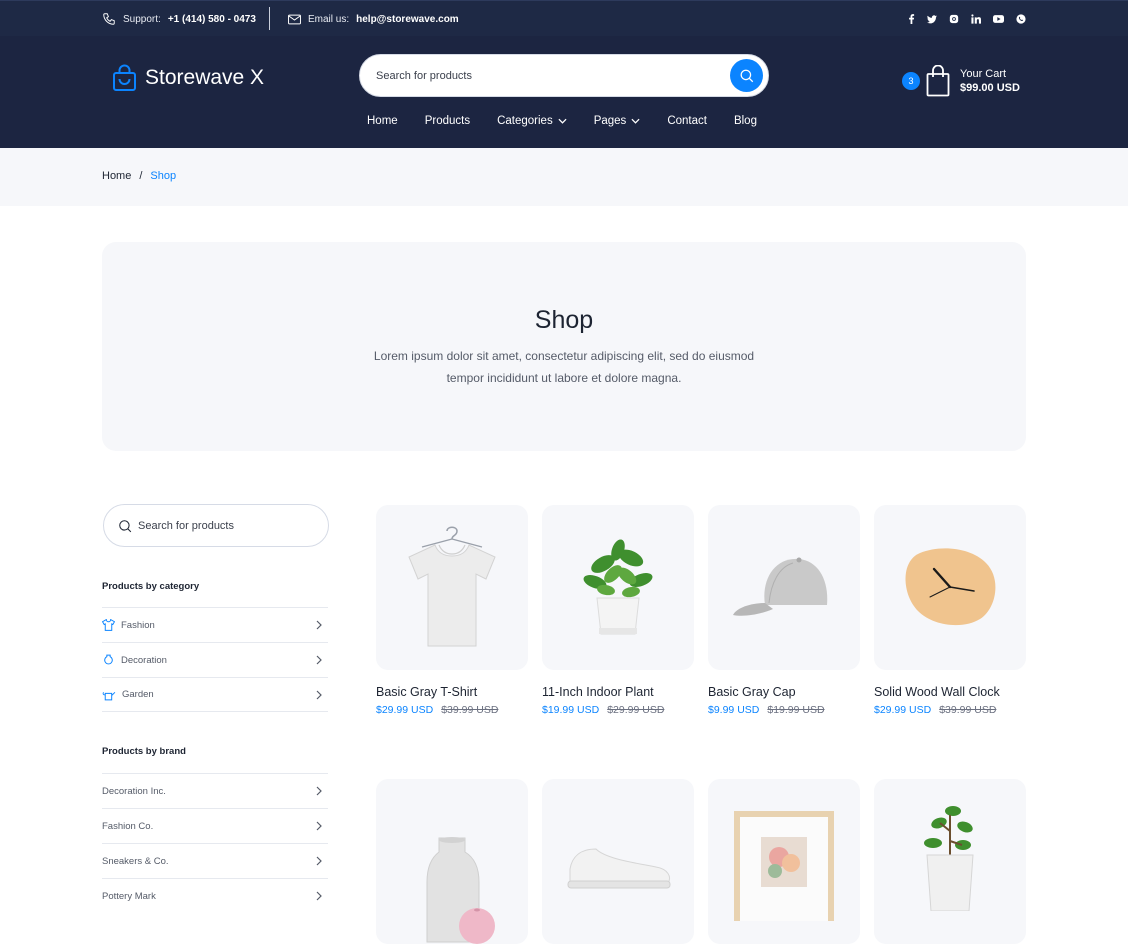 This screenshot has height=944, width=1128. Describe the element at coordinates (138, 625) in the screenshot. I see `category-label: Fashion` at that location.